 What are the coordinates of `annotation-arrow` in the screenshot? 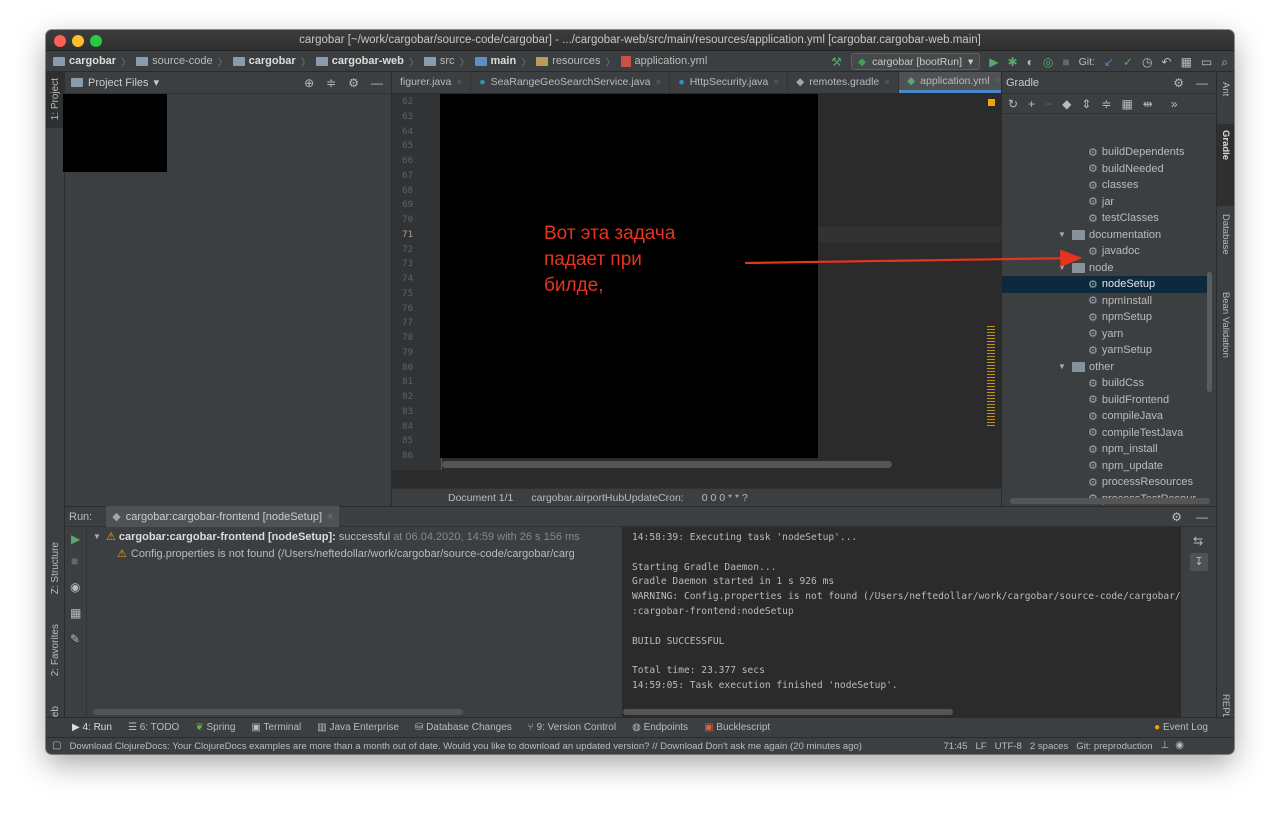 It's located at (913, 258).